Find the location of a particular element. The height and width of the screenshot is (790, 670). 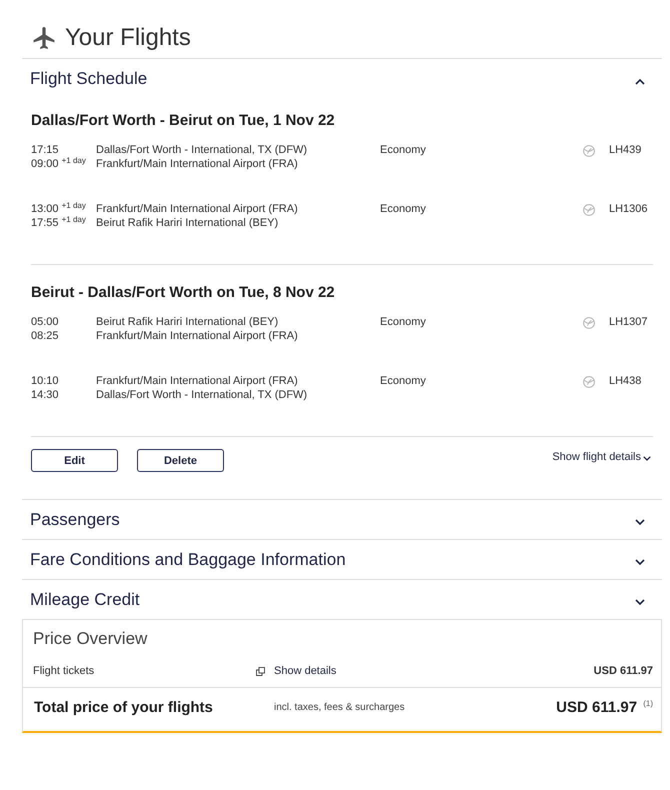

origin-airport: Dallas/Fort Worth - International, TX (DFW) is located at coordinates (202, 151).